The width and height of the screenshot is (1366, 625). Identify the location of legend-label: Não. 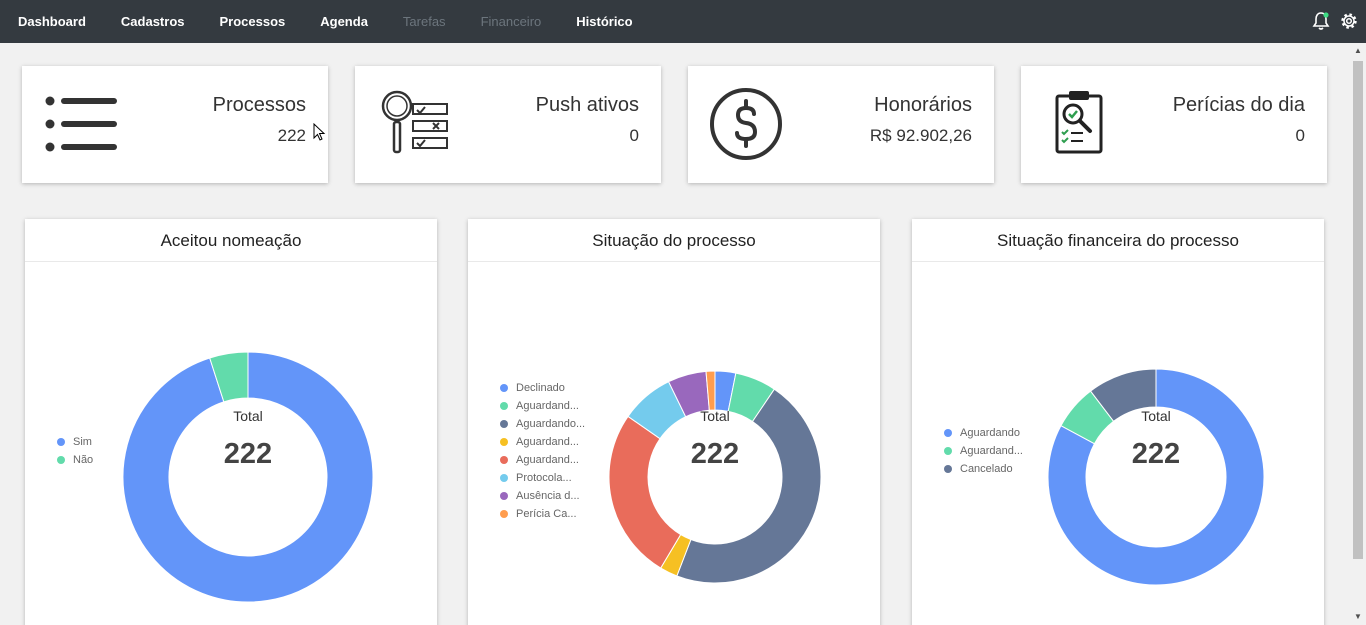
(83, 460).